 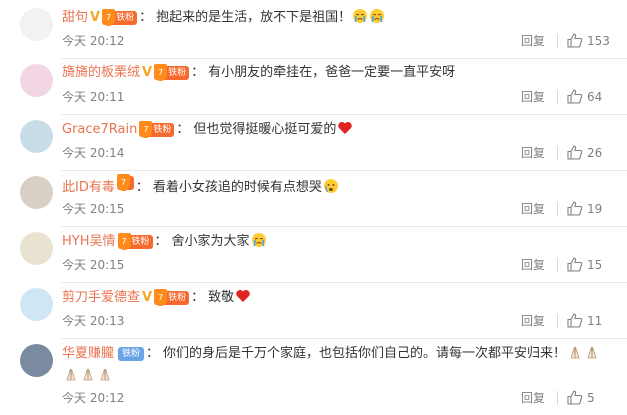 I want to click on fan-badge: 7, so click(x=125, y=182).